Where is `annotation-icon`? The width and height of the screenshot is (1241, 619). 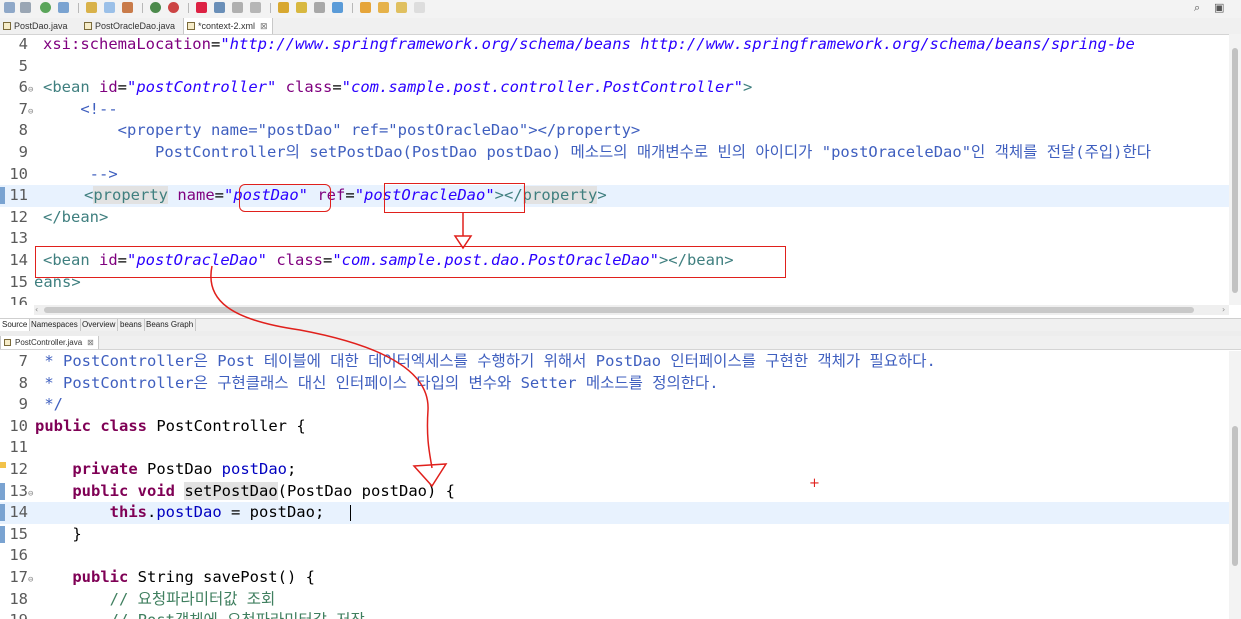 annotation-icon is located at coordinates (301, 7).